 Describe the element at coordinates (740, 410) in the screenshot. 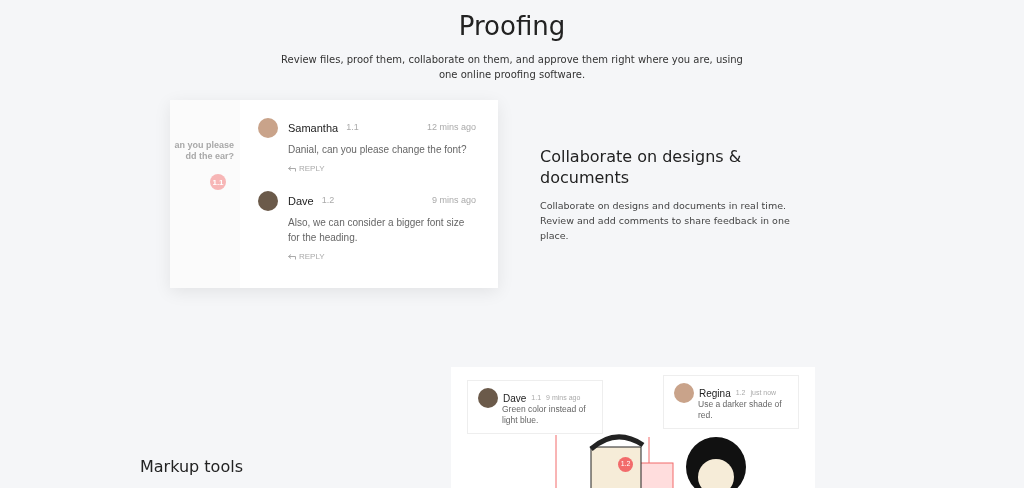

I see `comment-text: Use a darker shade of red.` at that location.